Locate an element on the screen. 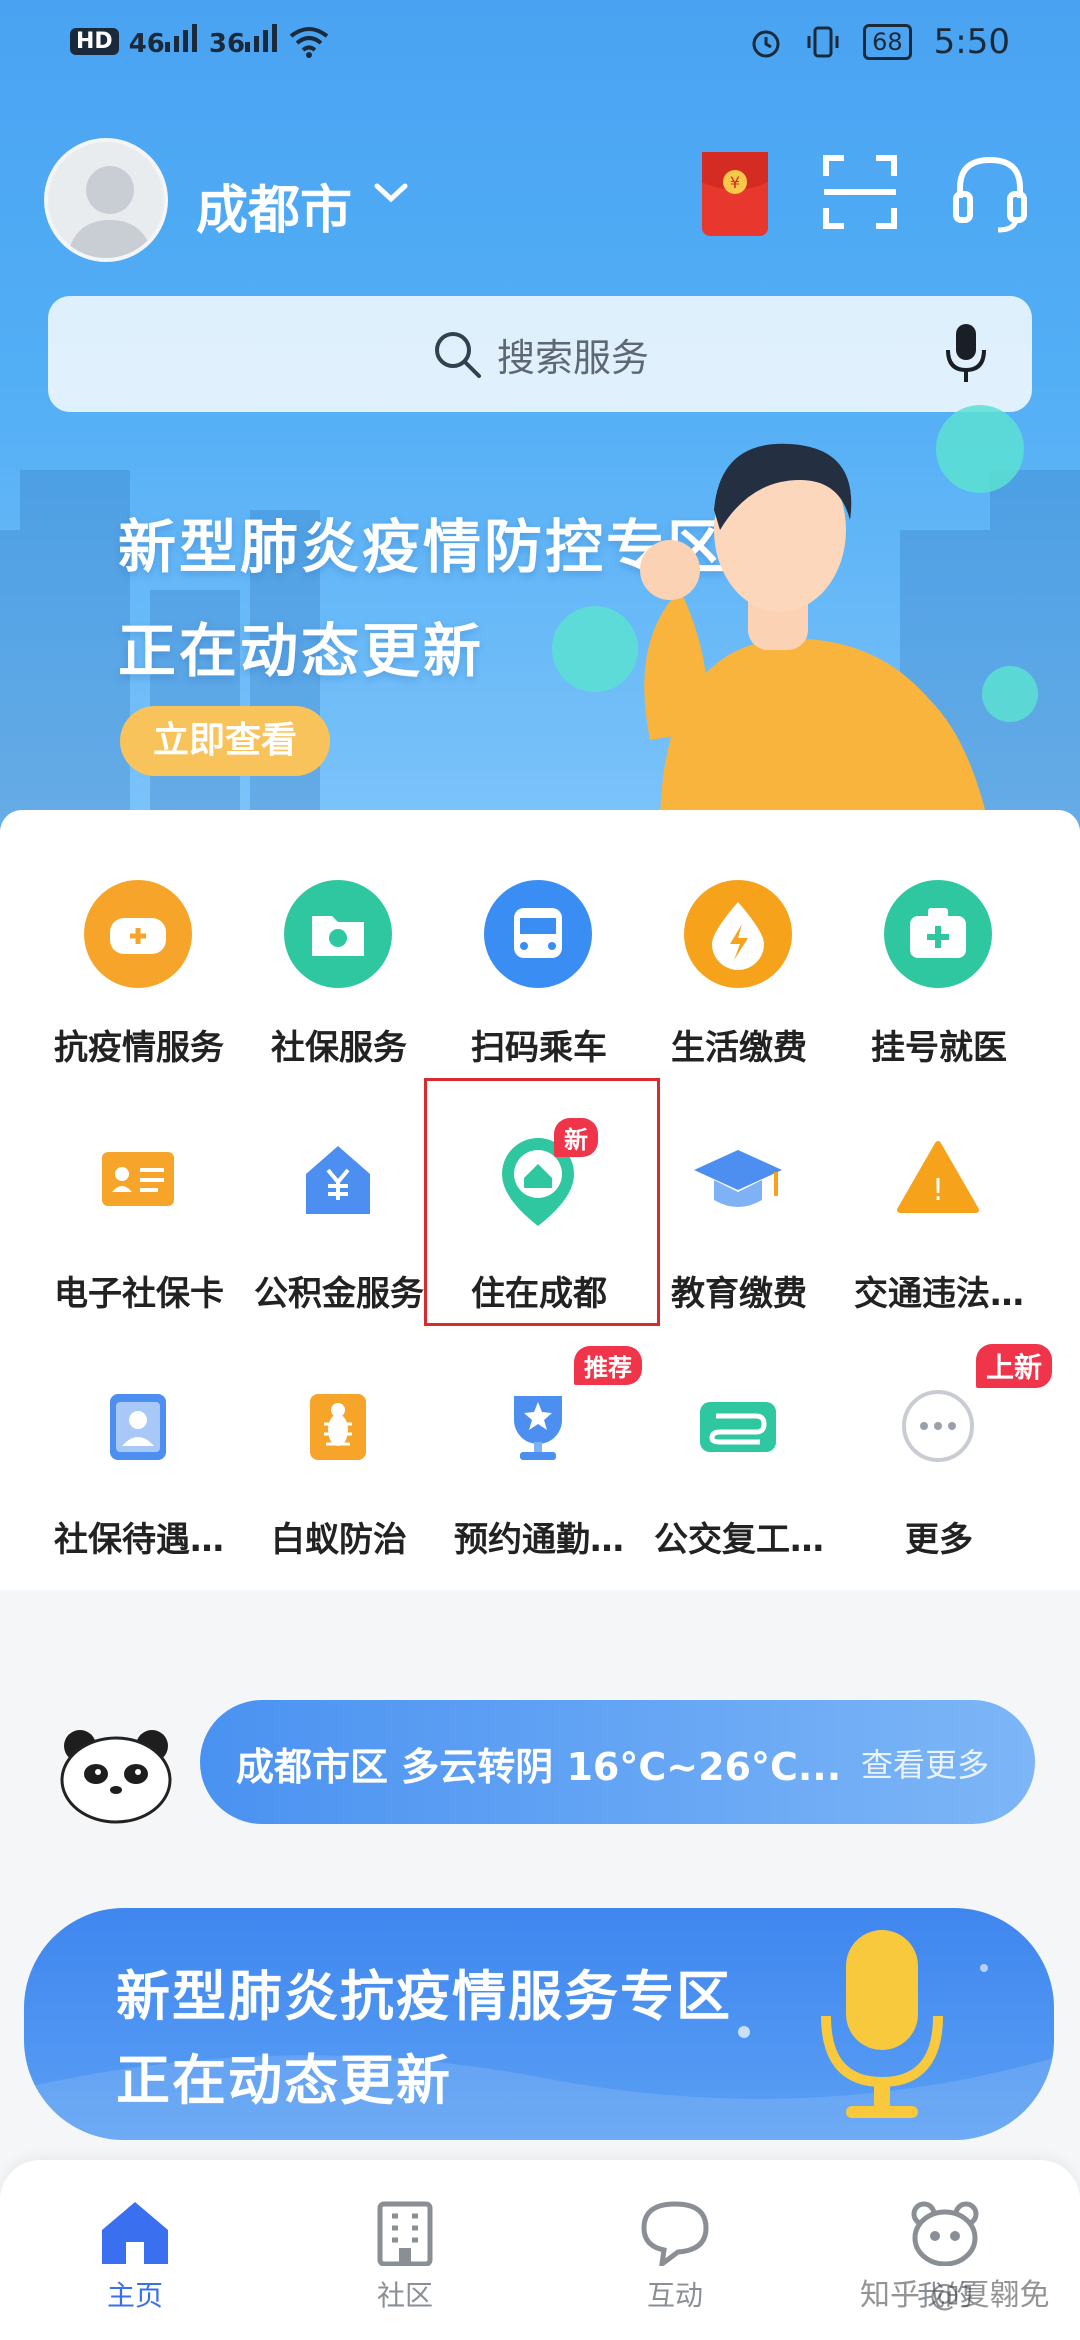 The image size is (1080, 2340). search-bar: 搜索服务 is located at coordinates (540, 354).